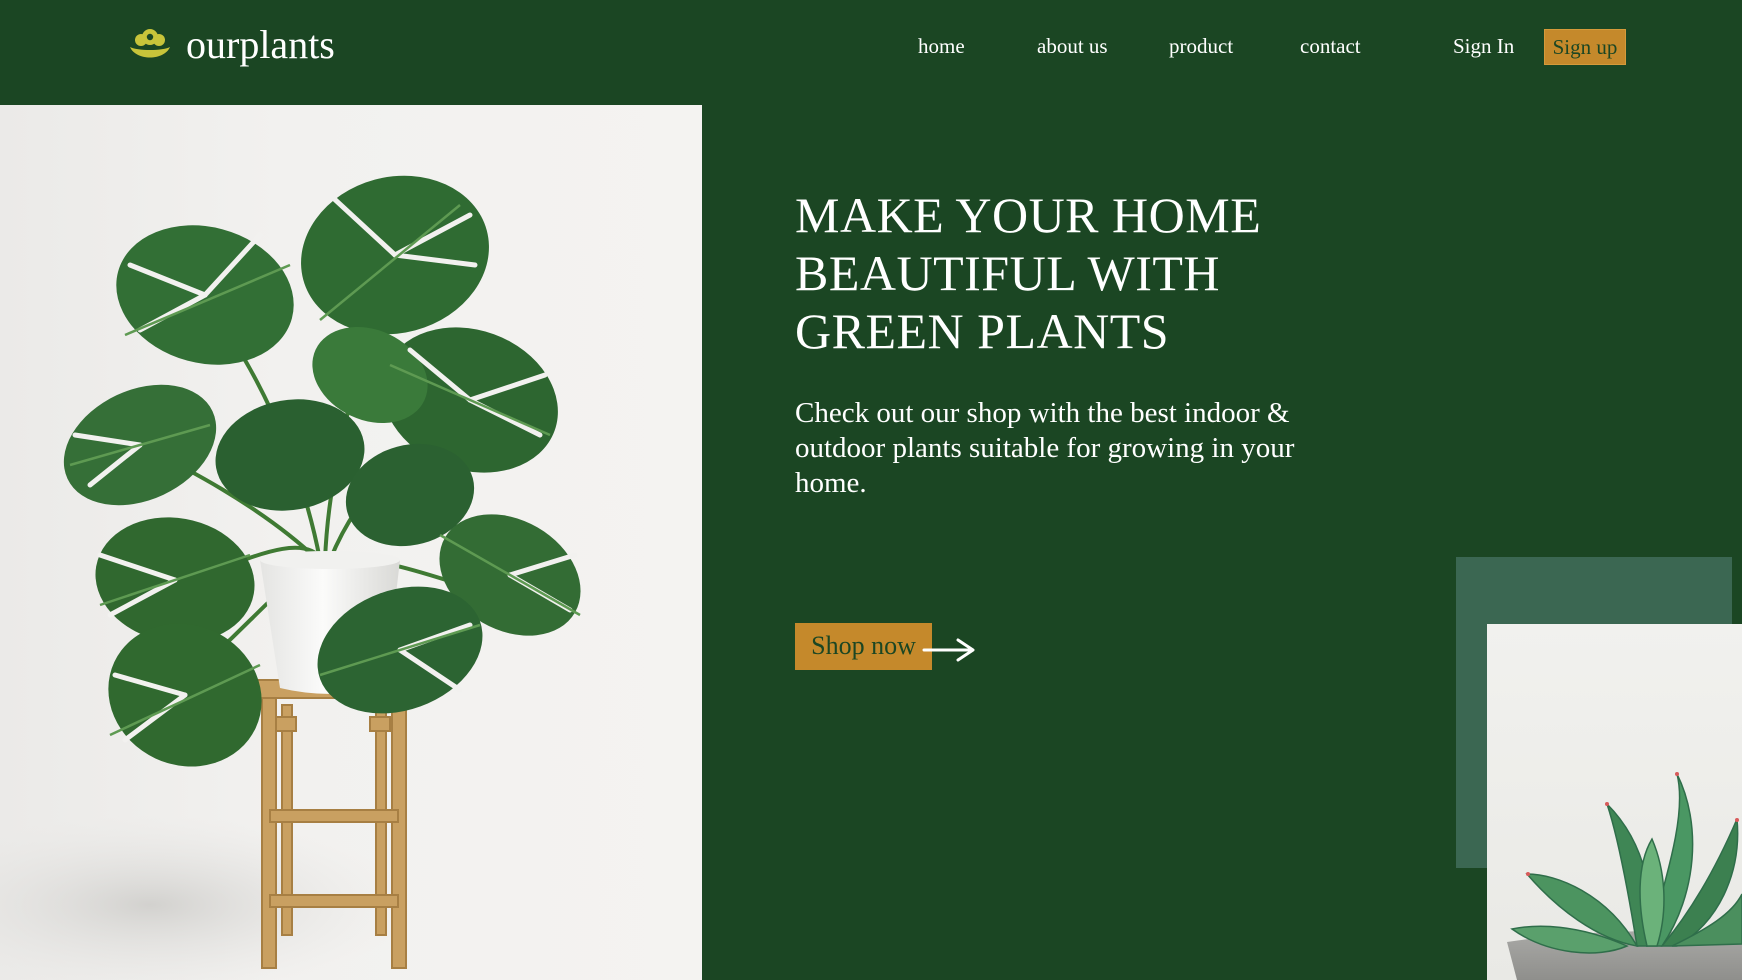 The width and height of the screenshot is (1742, 980). Describe the element at coordinates (1201, 46) in the screenshot. I see `nav-link-product: product` at that location.